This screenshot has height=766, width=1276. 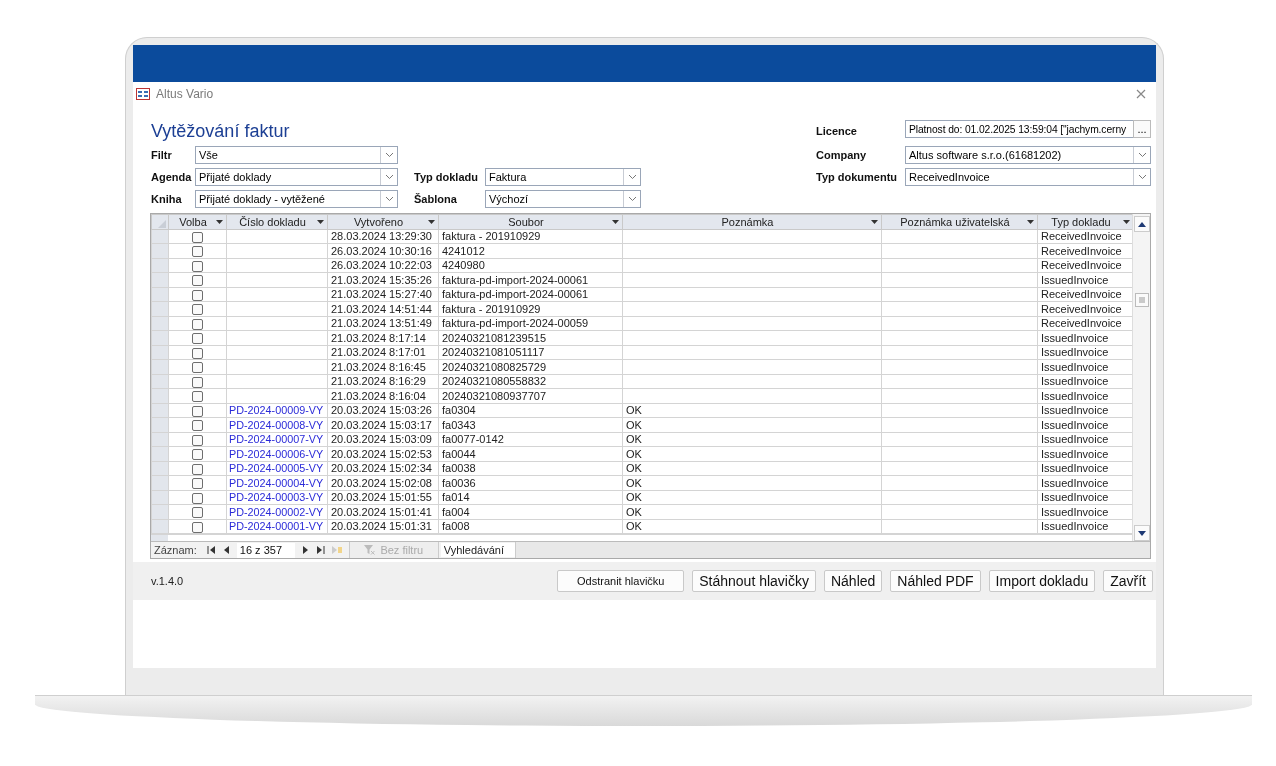 What do you see at coordinates (383, 236) in the screenshot?
I see `table-cell: 28.03.2024 13:29:30` at bounding box center [383, 236].